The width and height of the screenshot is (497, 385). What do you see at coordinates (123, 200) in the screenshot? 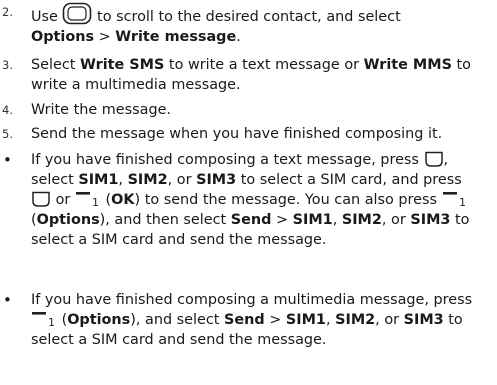
I see `ok-label: OK` at bounding box center [123, 200].